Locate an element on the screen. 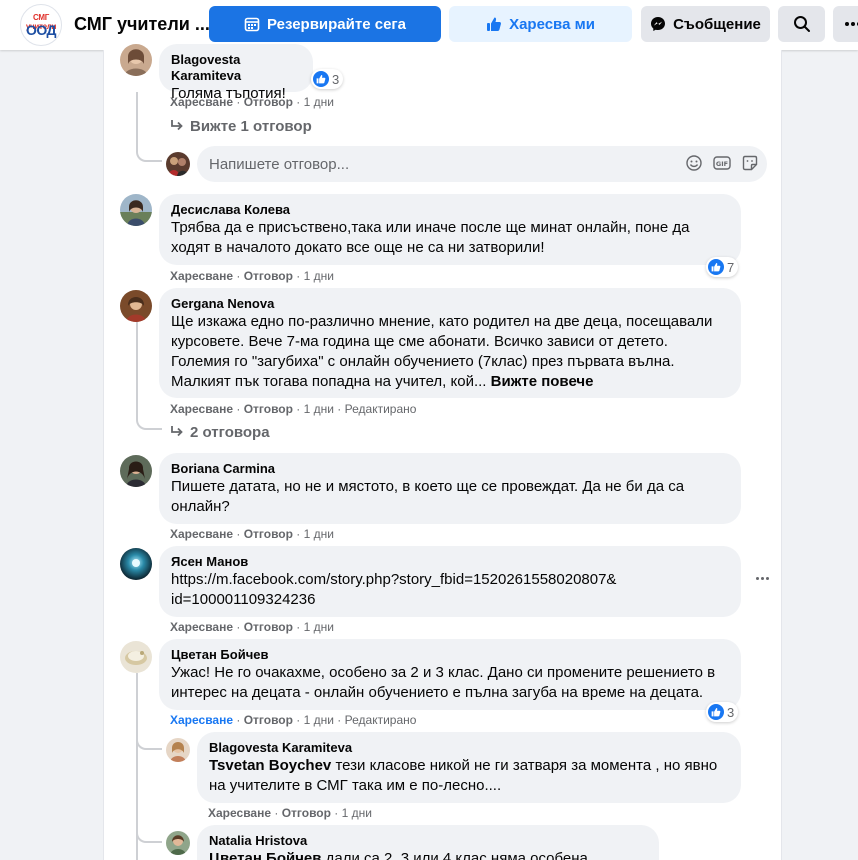  view-replies-link: 2 отговора is located at coordinates (220, 432).